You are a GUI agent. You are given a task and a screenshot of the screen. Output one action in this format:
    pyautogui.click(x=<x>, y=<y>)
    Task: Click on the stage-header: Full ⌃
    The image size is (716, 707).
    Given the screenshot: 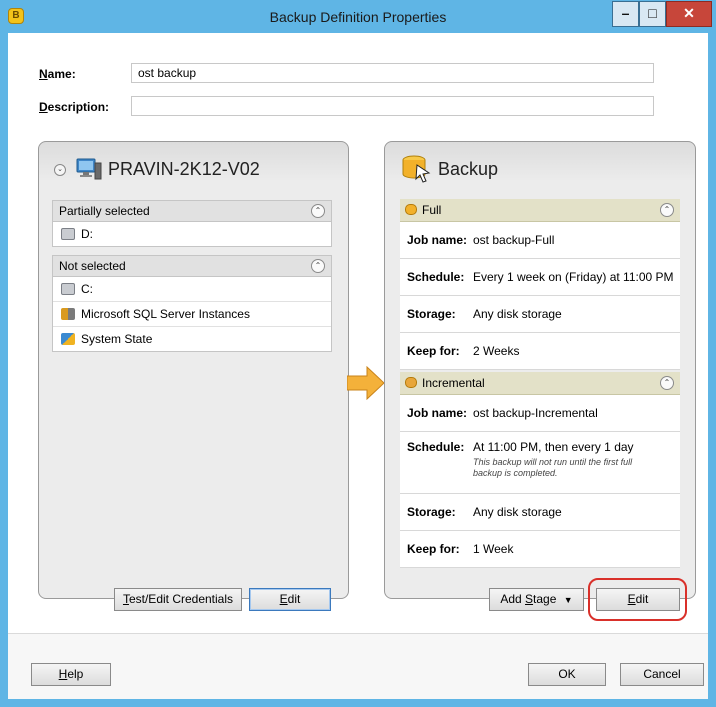 What is the action you would take?
    pyautogui.click(x=540, y=210)
    